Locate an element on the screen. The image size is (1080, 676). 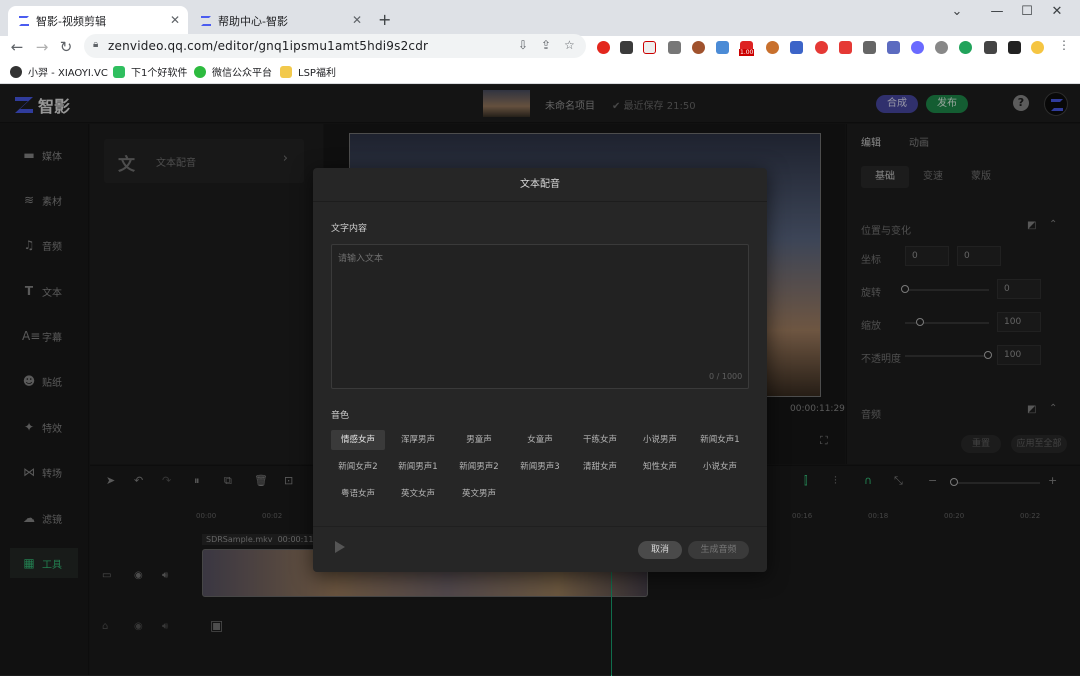
voice-option: 干练女声 is located at coordinates (600, 440).